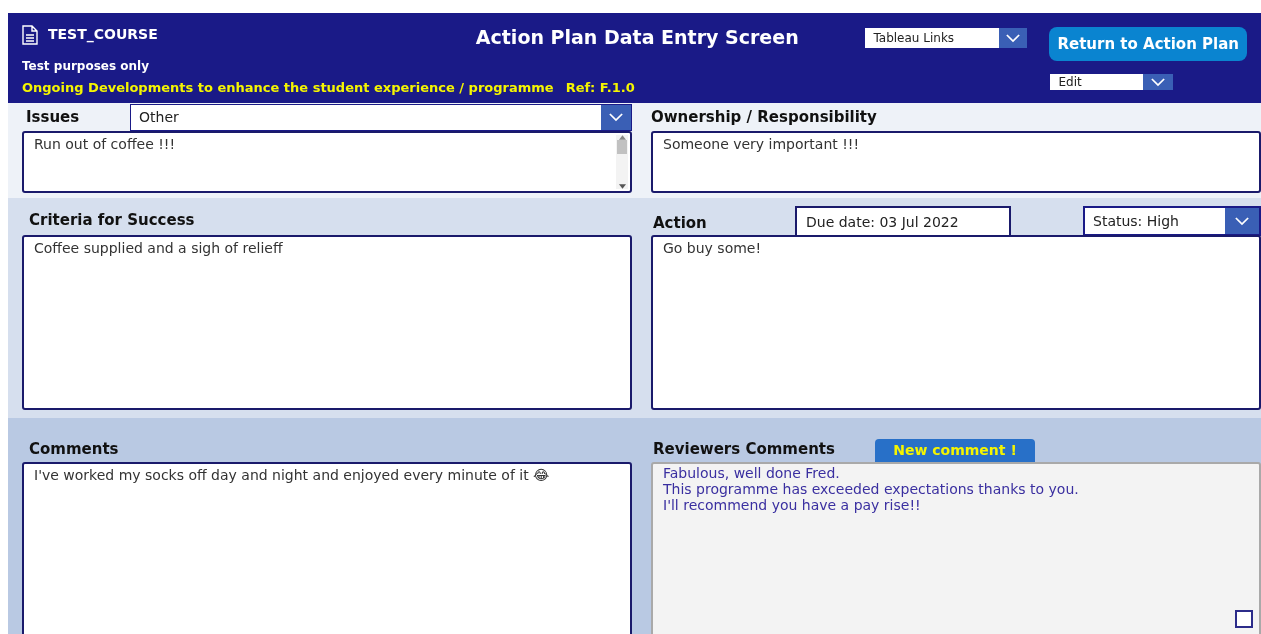  What do you see at coordinates (327, 162) in the screenshot?
I see `issues-text-area: Run out of coffee !!!` at bounding box center [327, 162].